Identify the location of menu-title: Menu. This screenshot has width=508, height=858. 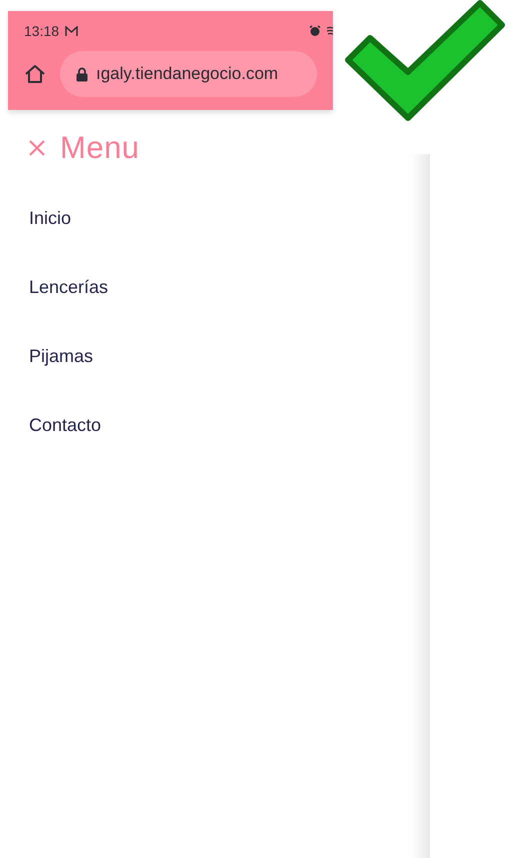
(100, 148).